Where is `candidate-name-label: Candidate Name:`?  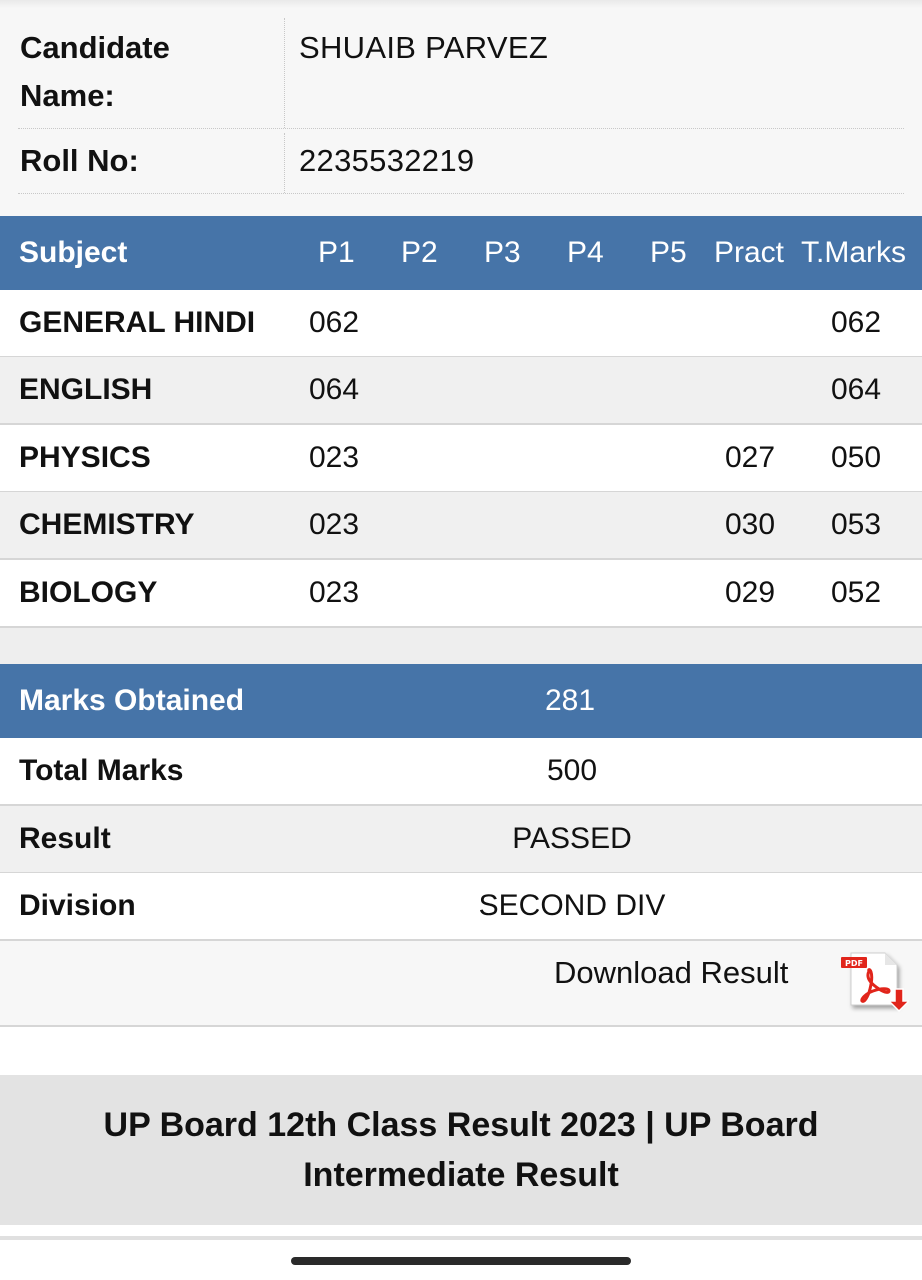
candidate-name-label: Candidate Name: is located at coordinates (95, 71).